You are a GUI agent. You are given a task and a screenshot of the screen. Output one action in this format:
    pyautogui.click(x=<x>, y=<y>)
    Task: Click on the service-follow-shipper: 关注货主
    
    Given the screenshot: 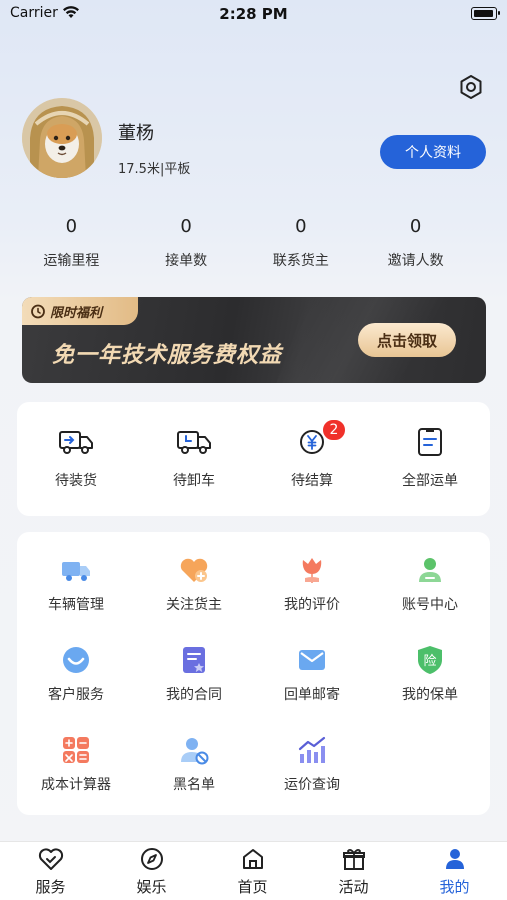 What is the action you would take?
    pyautogui.click(x=194, y=577)
    